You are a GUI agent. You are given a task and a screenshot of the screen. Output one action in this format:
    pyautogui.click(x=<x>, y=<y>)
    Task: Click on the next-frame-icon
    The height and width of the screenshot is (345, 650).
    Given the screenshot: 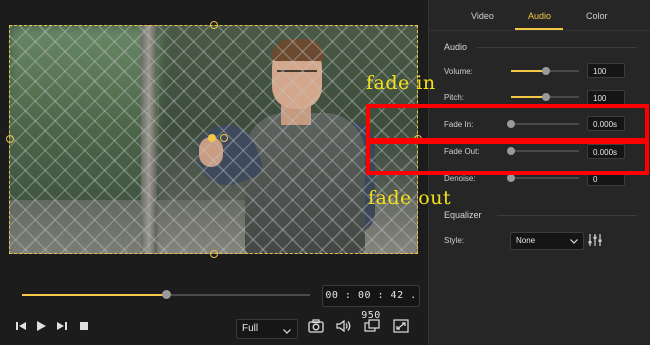 What is the action you would take?
    pyautogui.click(x=62, y=327)
    